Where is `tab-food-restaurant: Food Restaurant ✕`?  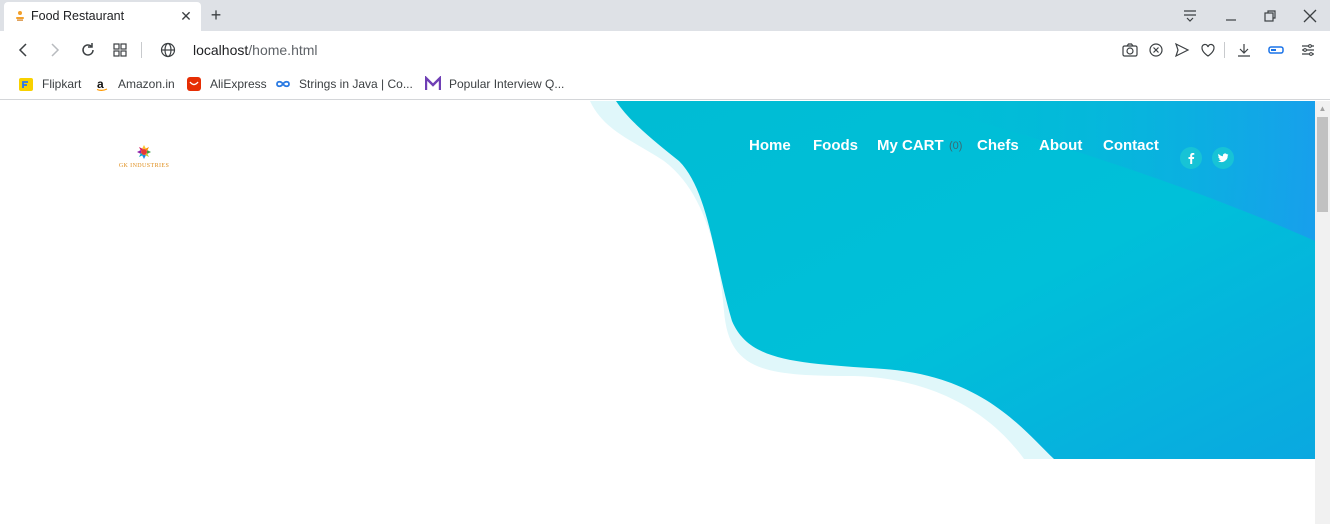
tab-food-restaurant: Food Restaurant ✕ is located at coordinates (102, 16).